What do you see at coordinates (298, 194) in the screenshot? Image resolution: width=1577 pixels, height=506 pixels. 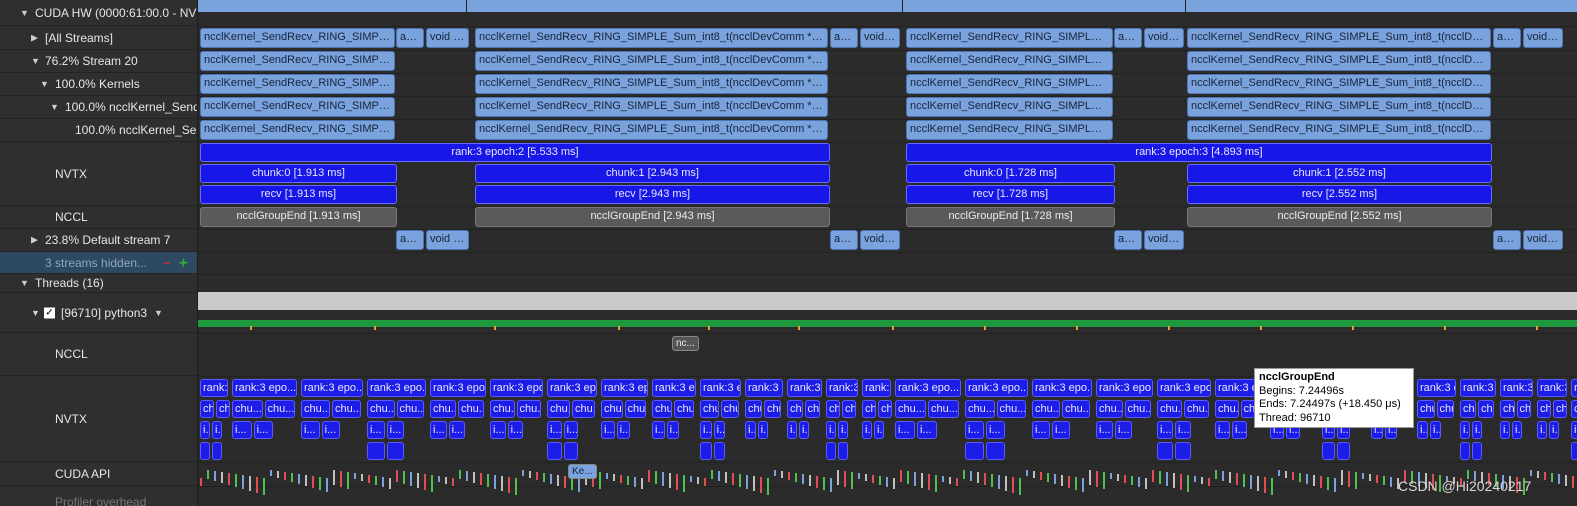 I see `nvtx-range-bar: recv [1.913 ms]` at bounding box center [298, 194].